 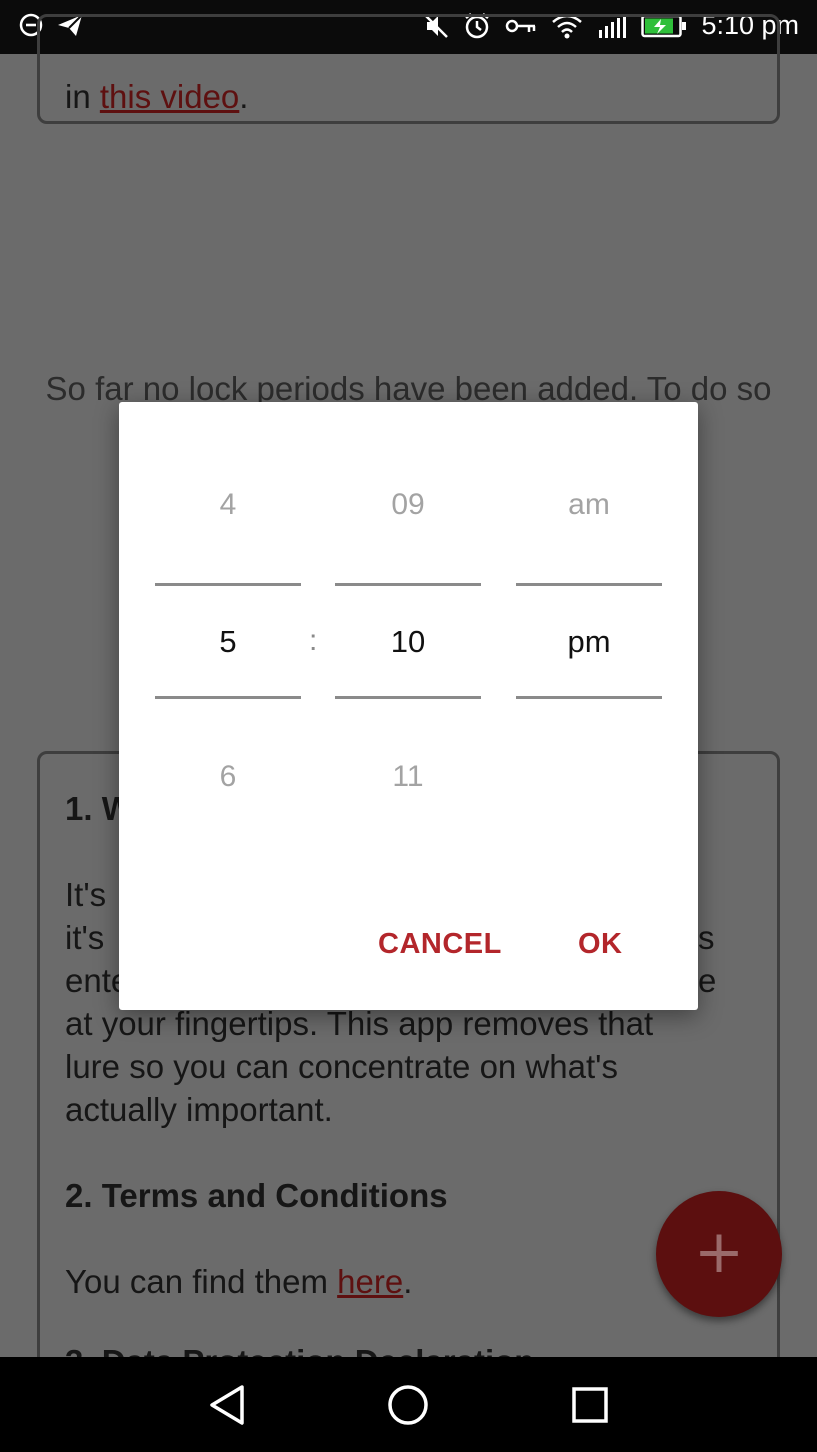 I want to click on intro-text: in this video., so click(x=156, y=96).